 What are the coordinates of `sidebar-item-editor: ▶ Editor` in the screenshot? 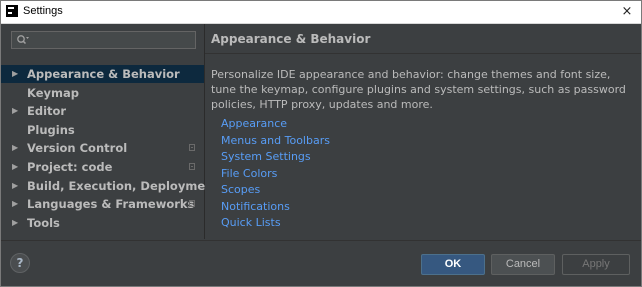 It's located at (102, 111).